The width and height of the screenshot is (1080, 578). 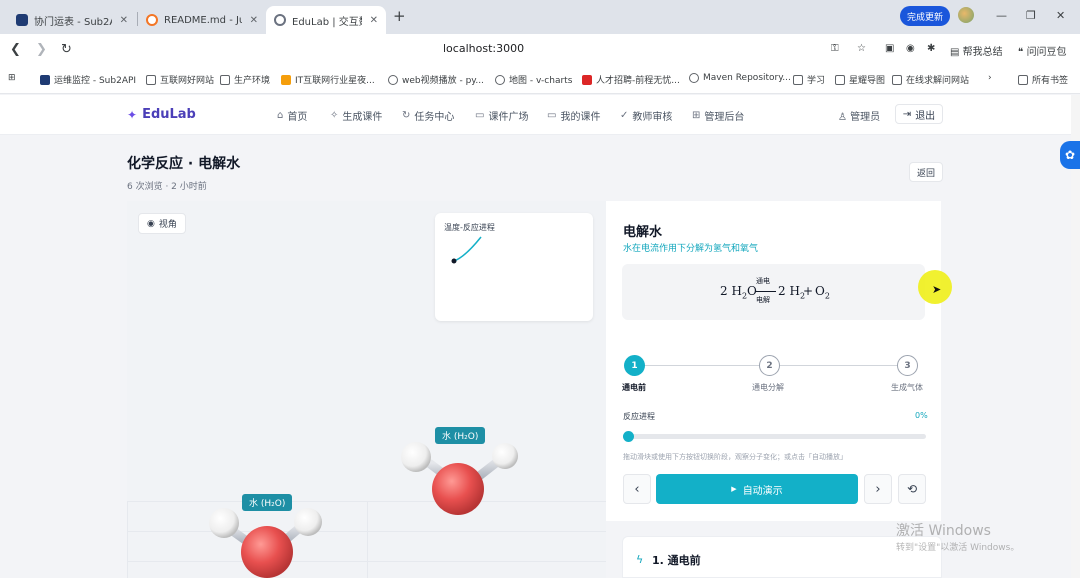 What do you see at coordinates (958, 548) in the screenshot?
I see `activation-watermark-sub: 转到"设置"以激活 Windows。` at bounding box center [958, 548].